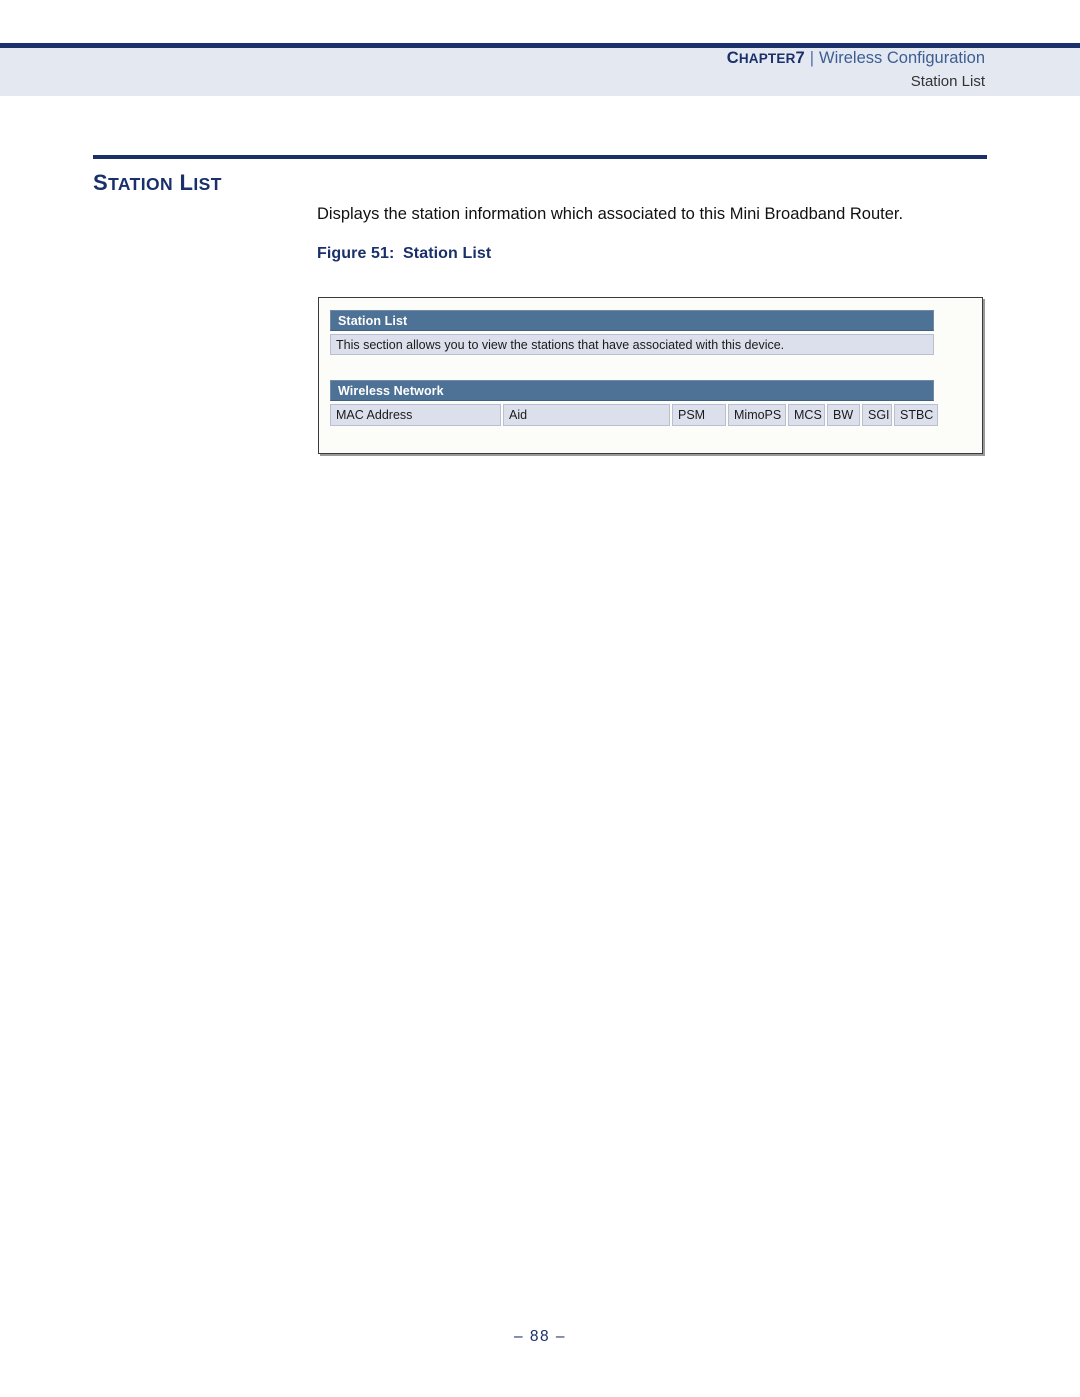 This screenshot has width=1080, height=1397. What do you see at coordinates (806, 415) in the screenshot?
I see `column-header-mcs: MCS` at bounding box center [806, 415].